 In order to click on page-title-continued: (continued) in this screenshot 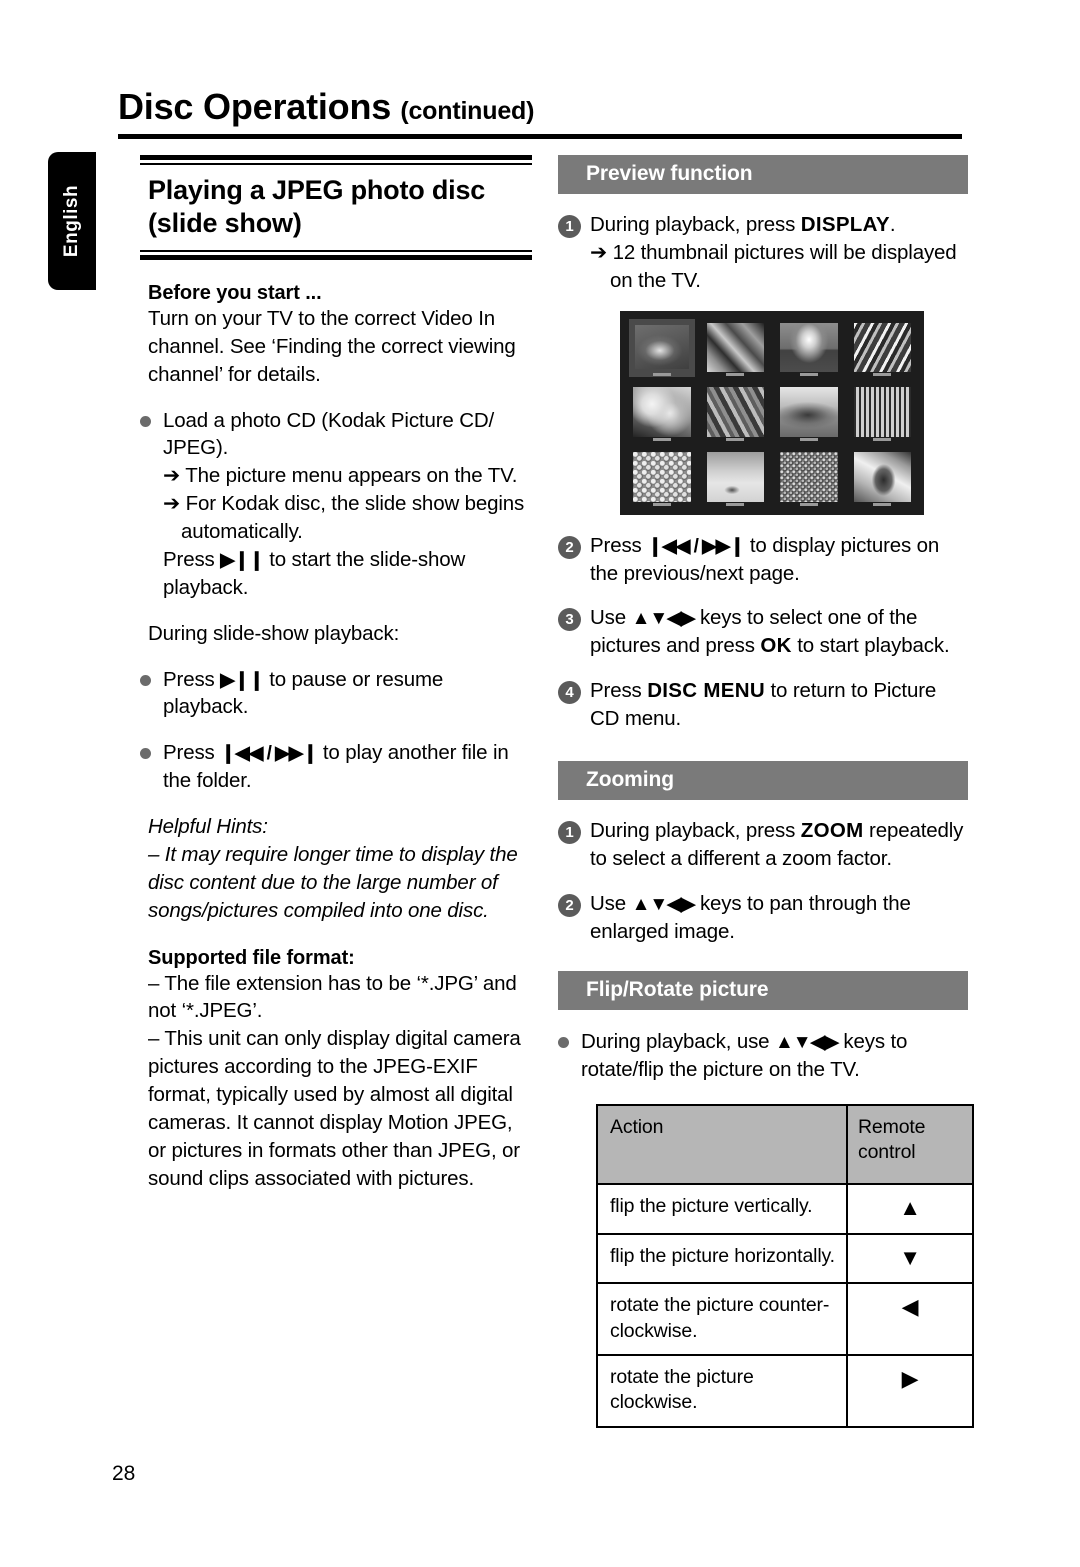, I will do `click(467, 111)`.